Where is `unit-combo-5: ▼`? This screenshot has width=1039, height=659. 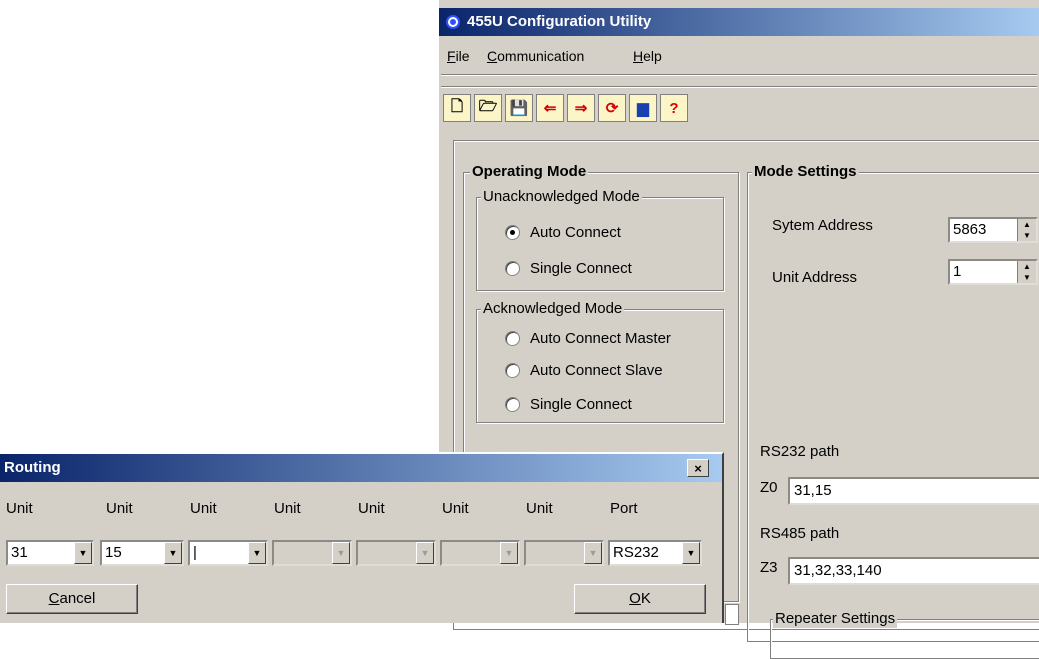 unit-combo-5: ▼ is located at coordinates (396, 553).